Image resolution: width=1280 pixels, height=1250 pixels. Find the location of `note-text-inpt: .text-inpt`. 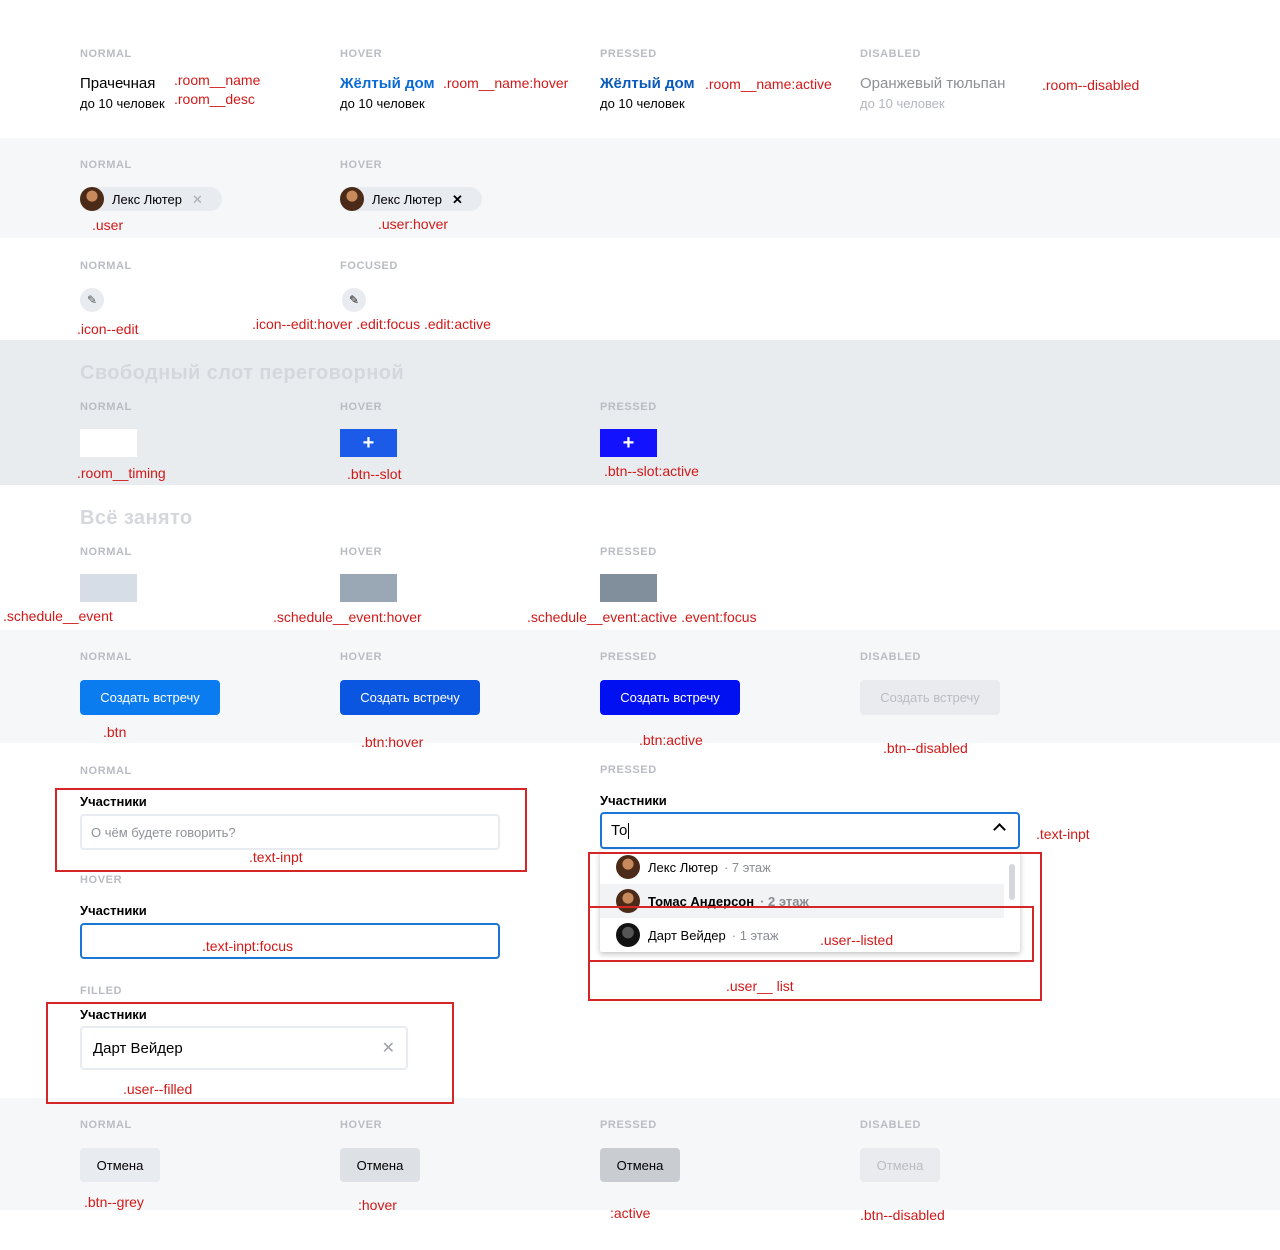

note-text-inpt: .text-inpt is located at coordinates (276, 857).